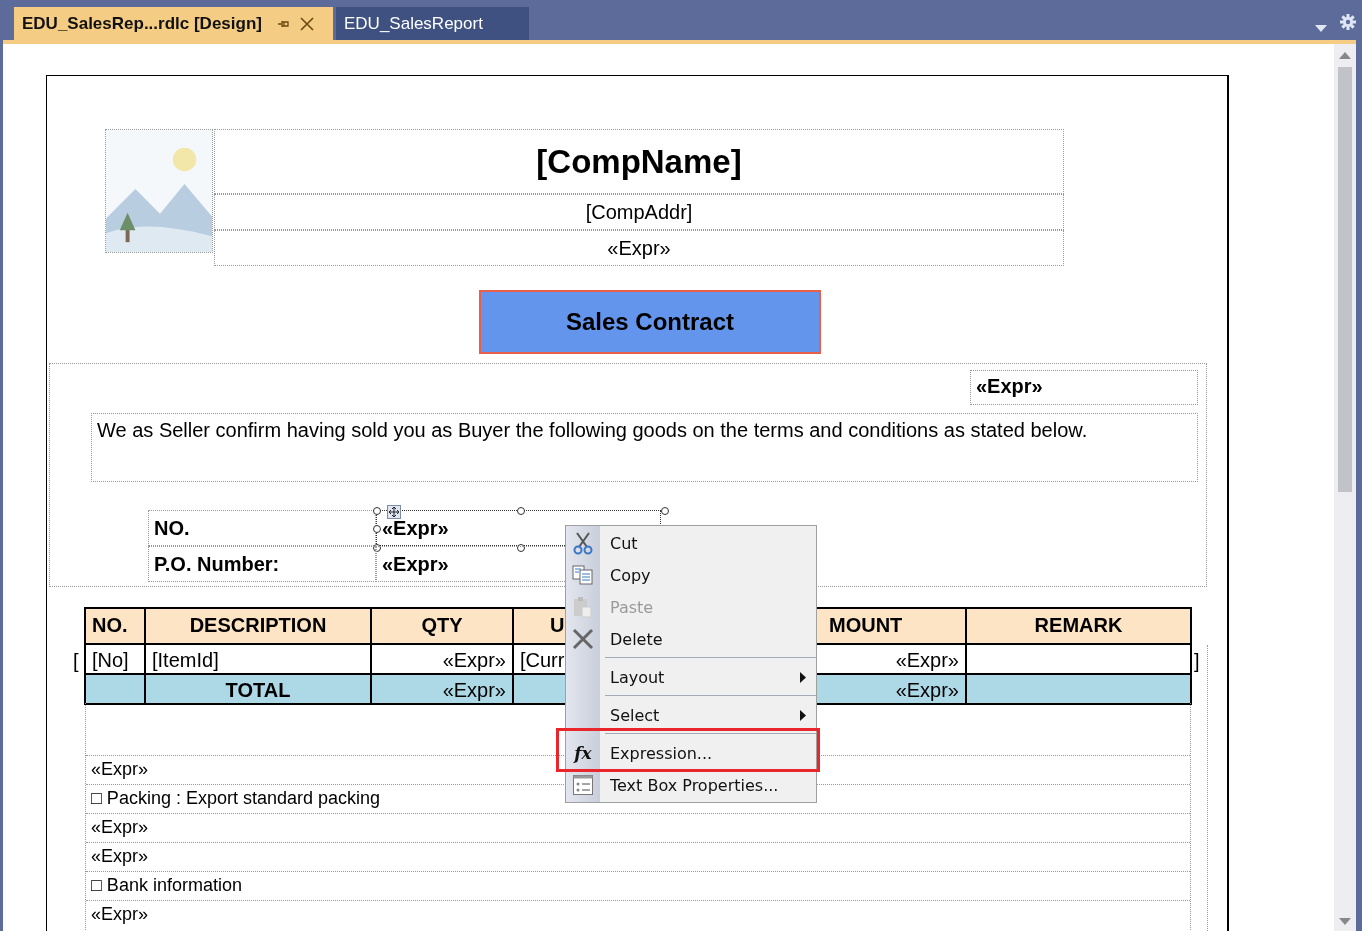  I want to click on field-label: P.O. Number:, so click(262, 564).